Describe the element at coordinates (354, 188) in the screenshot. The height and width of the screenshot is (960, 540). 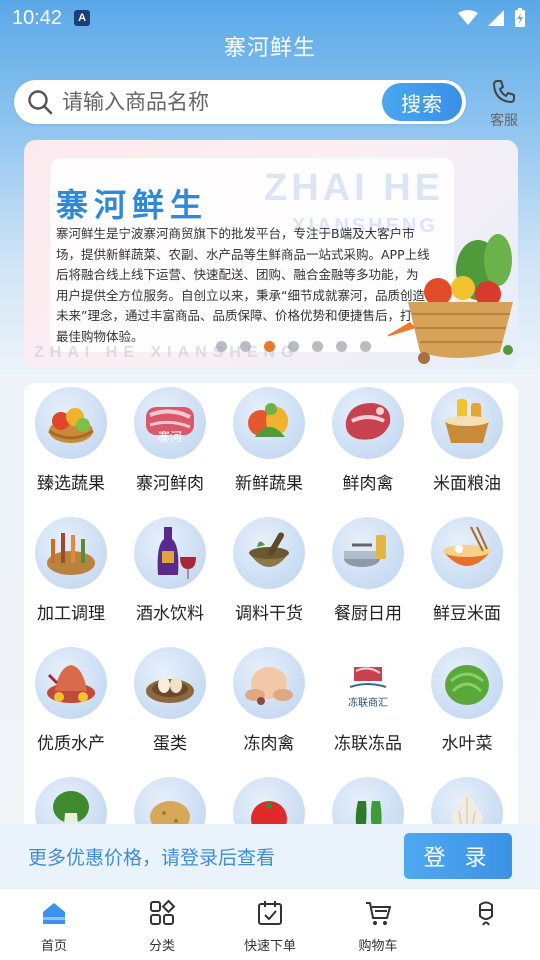
I see `banner-watermark: ZHAI HE` at that location.